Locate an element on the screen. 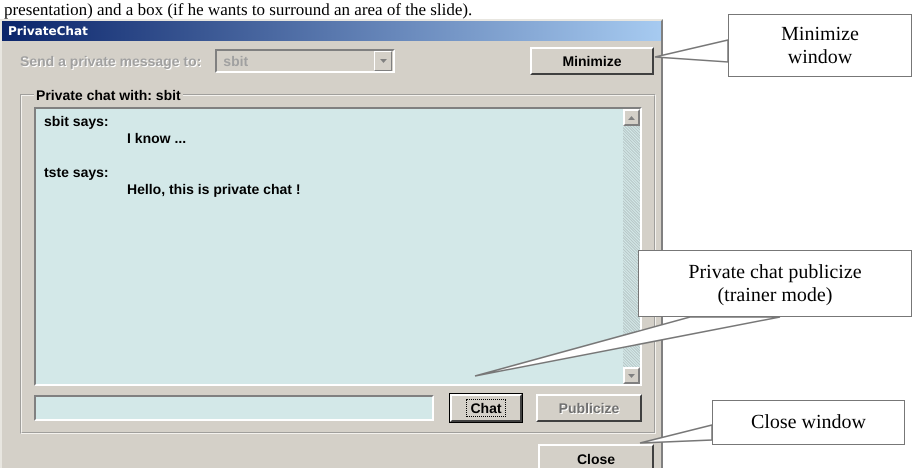 This screenshot has width=913, height=468. message-sender: tste says: is located at coordinates (77, 172).